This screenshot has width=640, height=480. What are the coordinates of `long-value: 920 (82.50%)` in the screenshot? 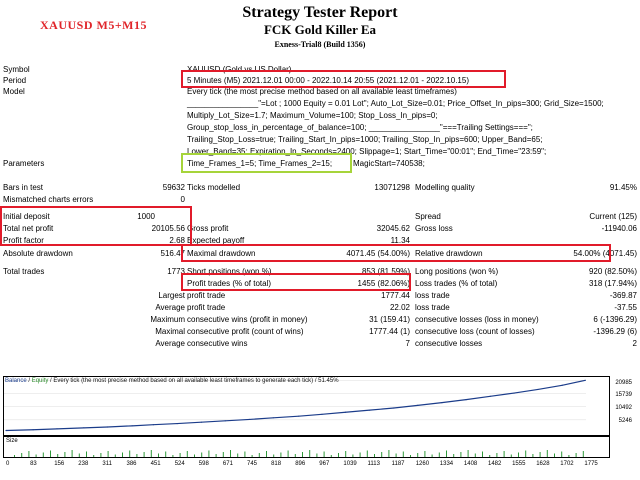 It's located at (612, 271).